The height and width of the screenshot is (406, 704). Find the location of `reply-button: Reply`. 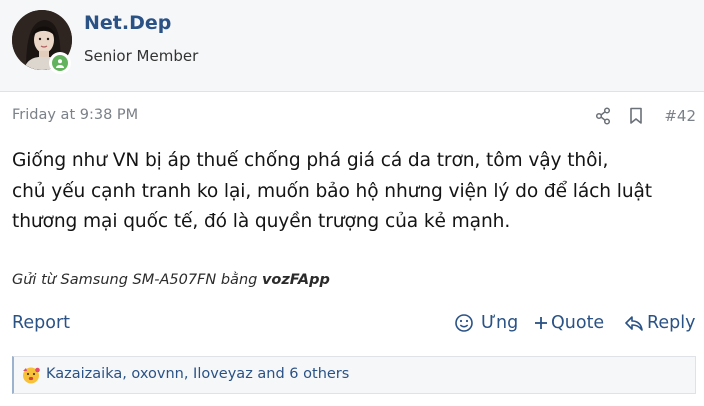

reply-button: Reply is located at coordinates (659, 323).